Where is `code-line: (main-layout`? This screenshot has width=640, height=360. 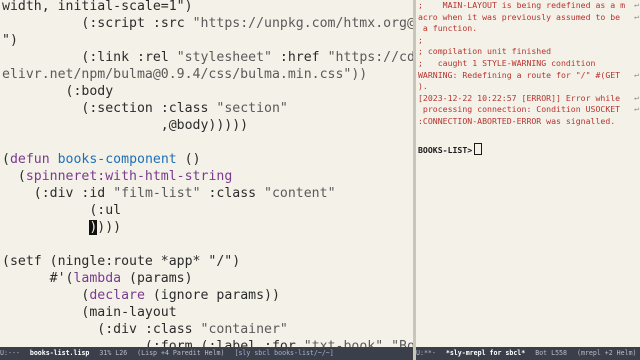
code-line: (main-layout is located at coordinates (89, 312).